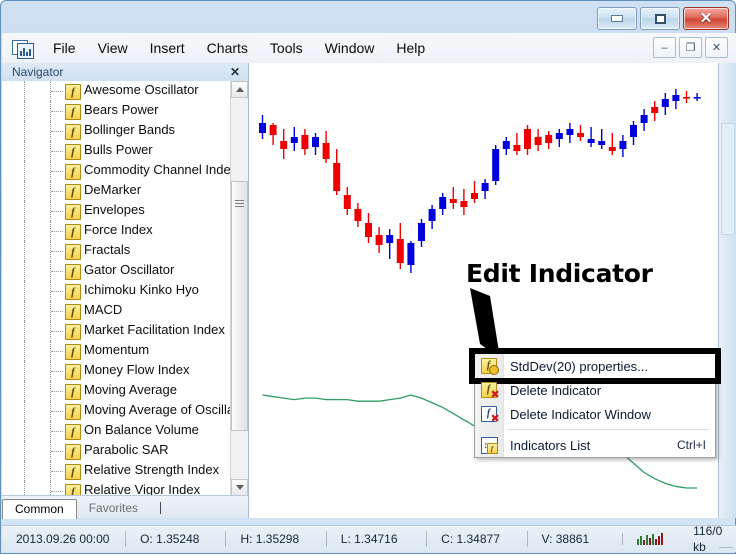 The width and height of the screenshot is (736, 555). I want to click on list-item: f Relative Strength Index, so click(116, 471).